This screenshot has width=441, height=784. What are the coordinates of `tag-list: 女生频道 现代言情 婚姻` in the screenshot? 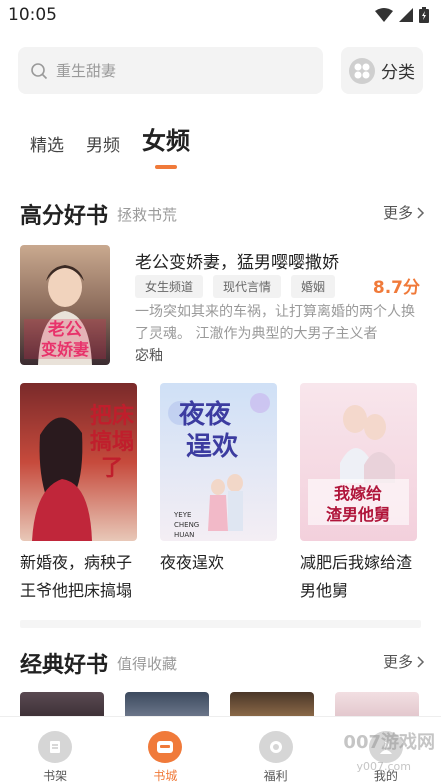 It's located at (235, 286).